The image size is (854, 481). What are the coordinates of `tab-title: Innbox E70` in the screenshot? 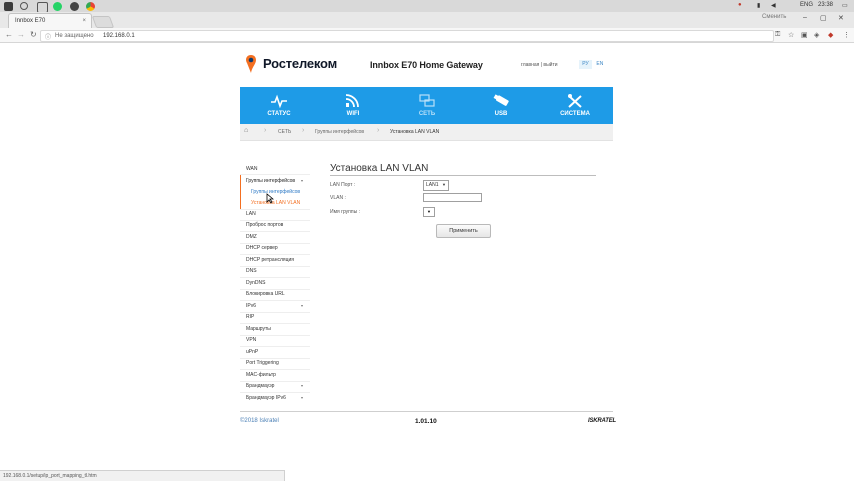 It's located at (30, 21).